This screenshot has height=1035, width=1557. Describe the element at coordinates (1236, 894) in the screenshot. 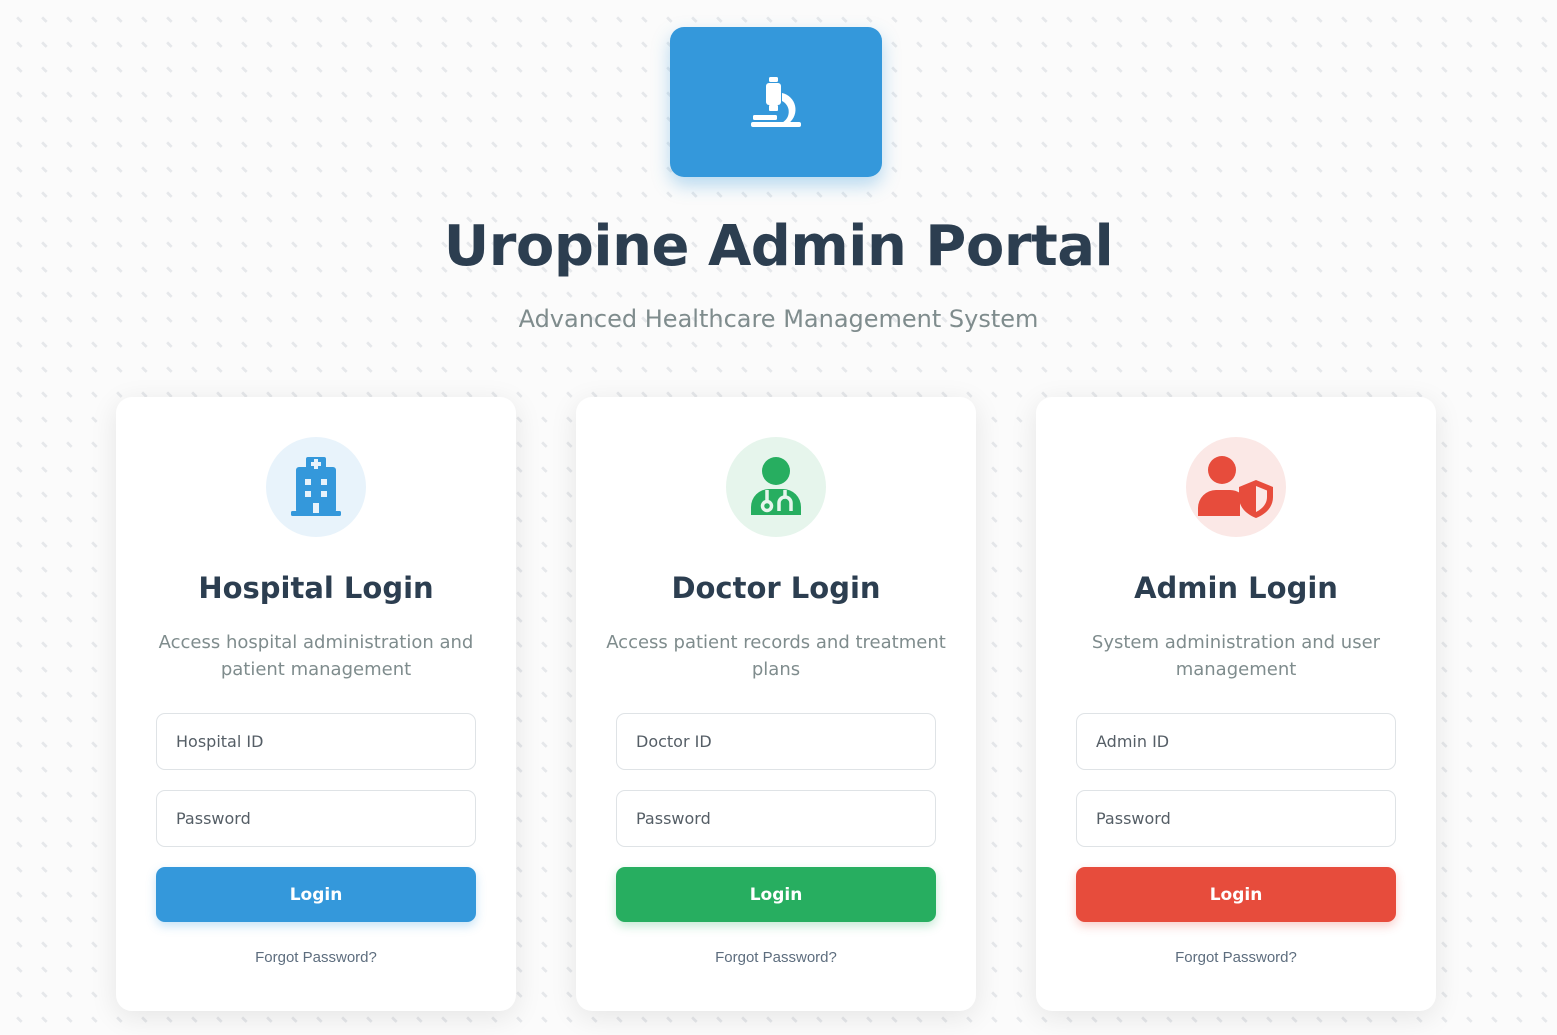

I see `admin-login-button: Login` at that location.